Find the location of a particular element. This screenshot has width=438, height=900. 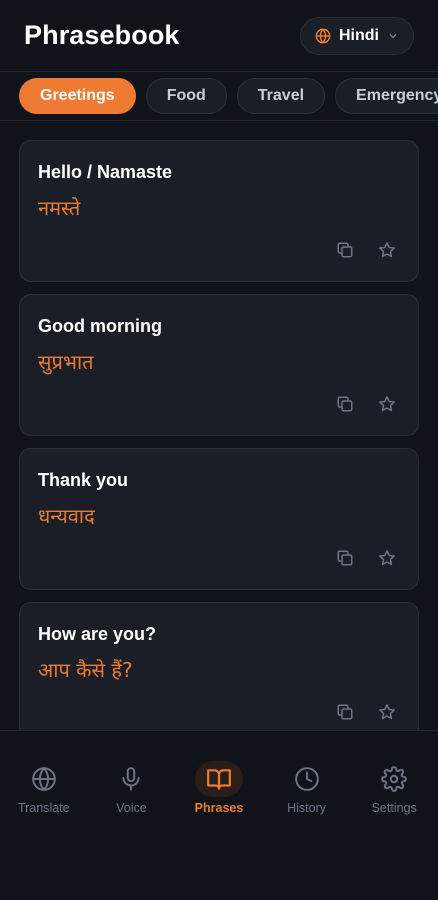

phrase-english: Thank you is located at coordinates (83, 480).